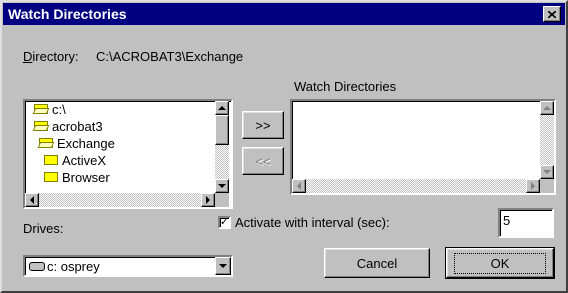  Describe the element at coordinates (170, 56) in the screenshot. I see `directory-path: C:\ACROBAT3\Exchange` at that location.